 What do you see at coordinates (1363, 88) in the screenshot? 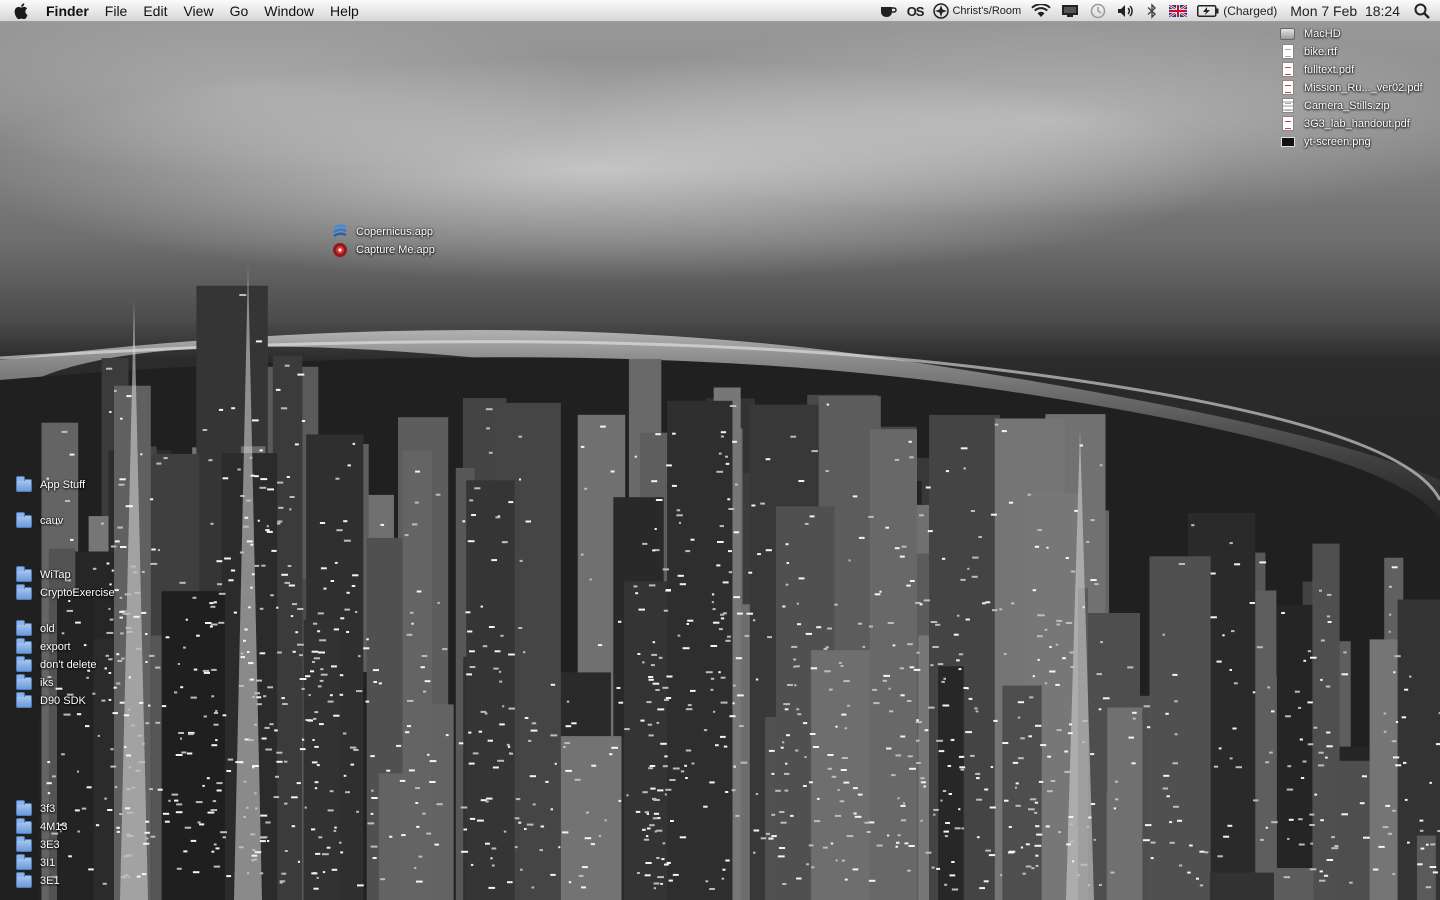
I see `desktop-item-label: Mission_Ru..._ver02.pdf` at bounding box center [1363, 88].